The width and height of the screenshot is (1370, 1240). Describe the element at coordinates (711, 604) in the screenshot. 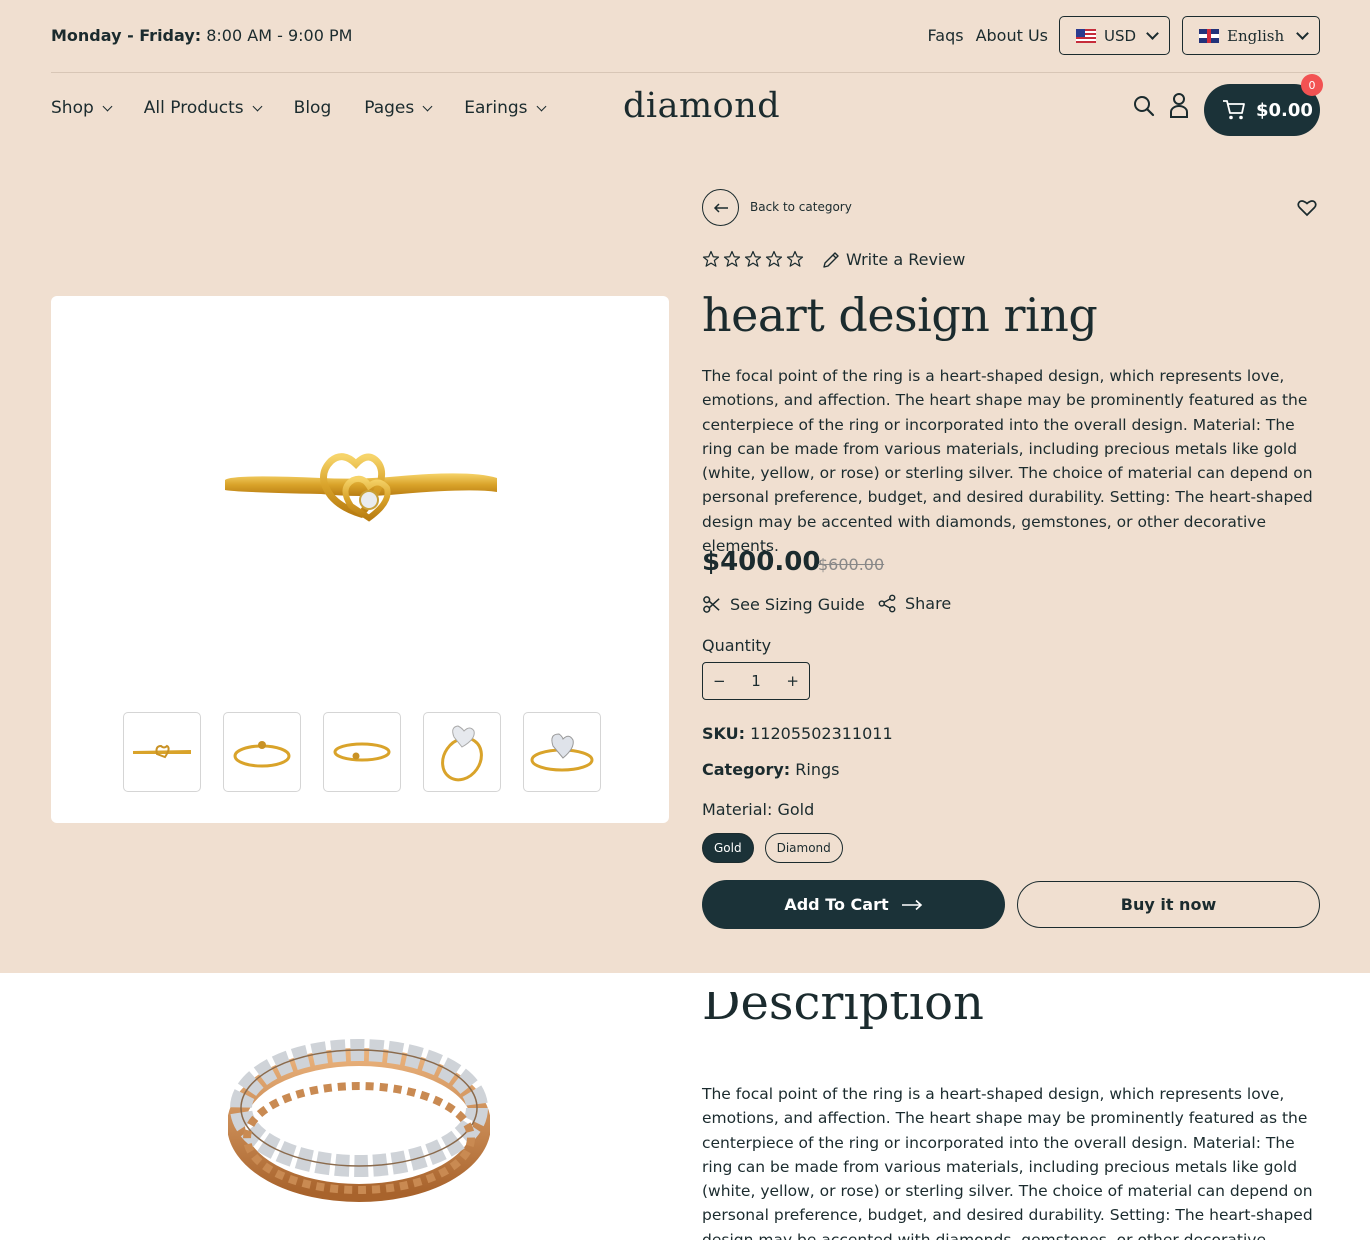

I see `scissors-icon` at that location.